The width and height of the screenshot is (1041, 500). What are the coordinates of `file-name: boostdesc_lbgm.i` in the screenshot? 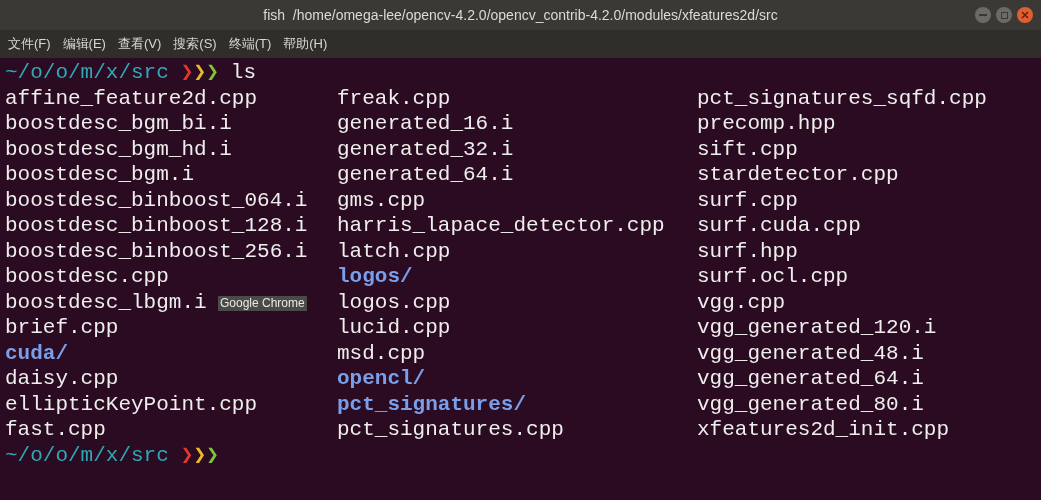 It's located at (106, 302).